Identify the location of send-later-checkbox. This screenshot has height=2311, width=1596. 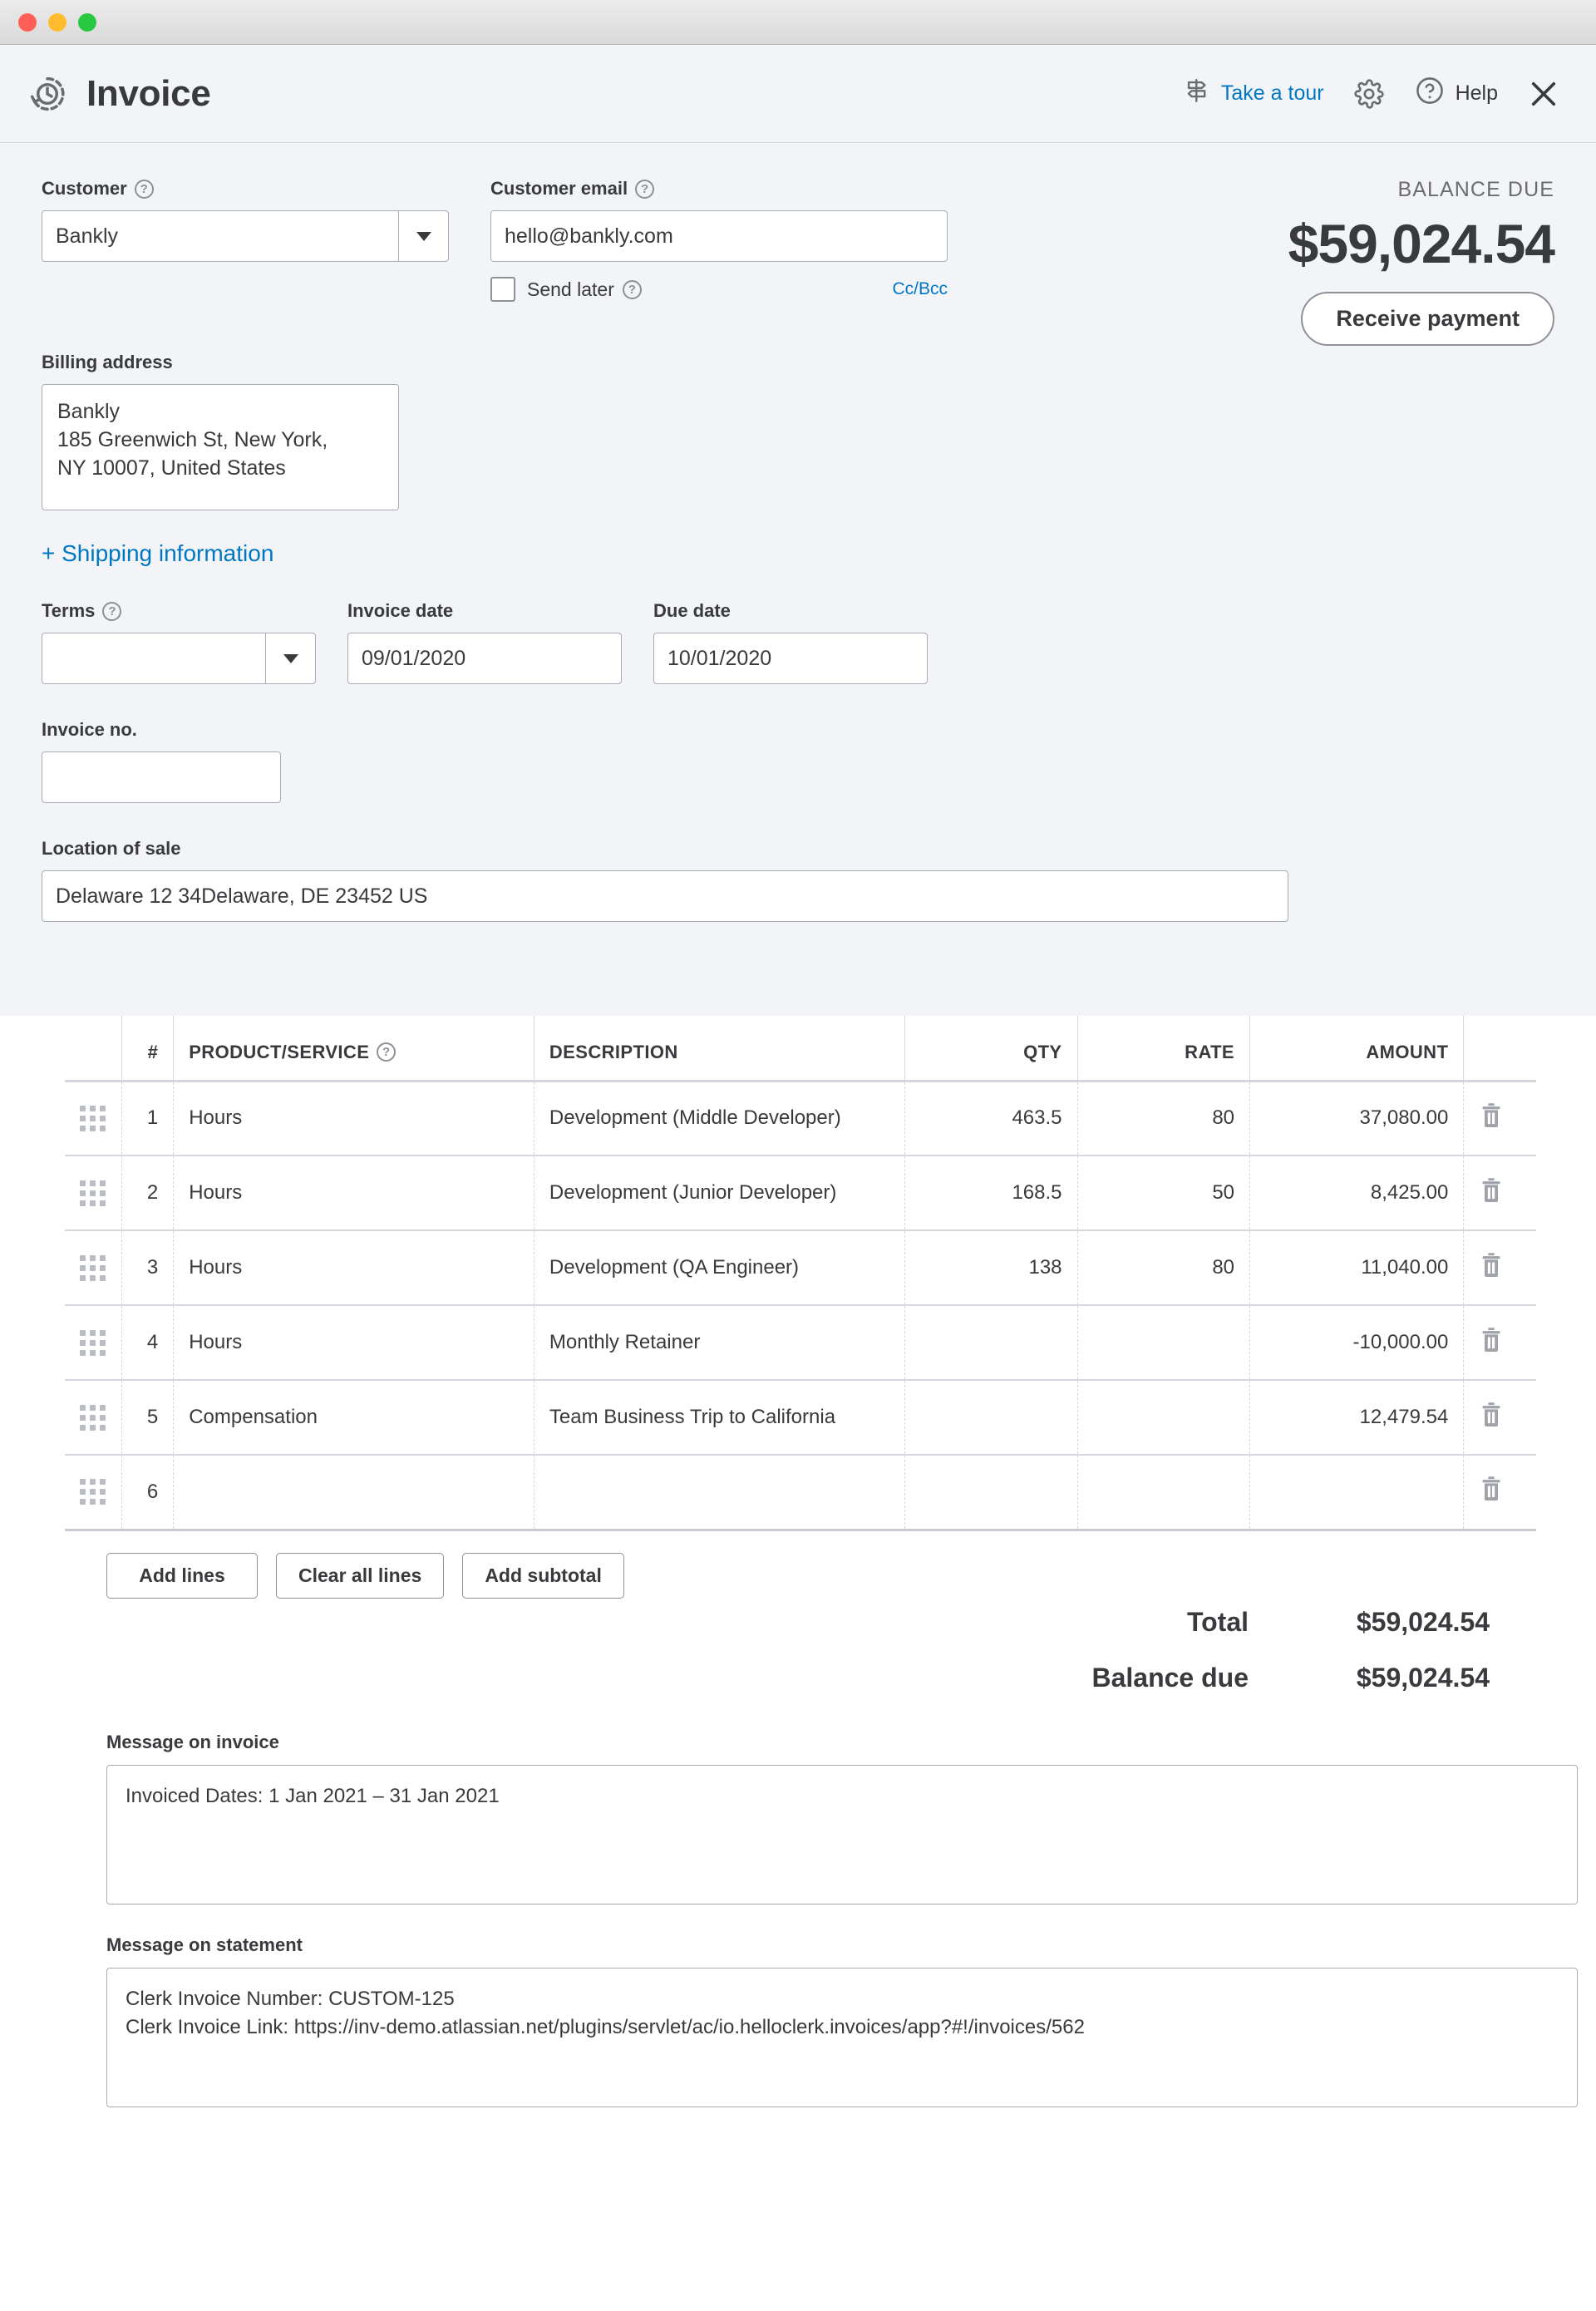
(502, 289).